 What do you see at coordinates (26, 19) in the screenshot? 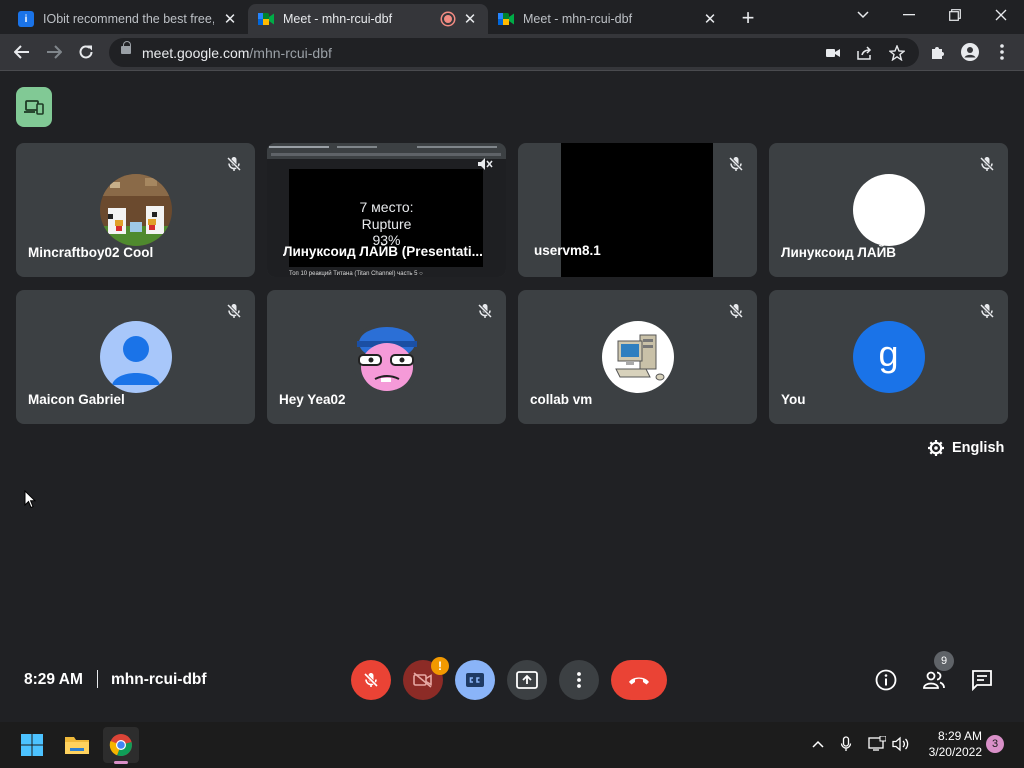
I see `iobit-icon: i` at bounding box center [26, 19].